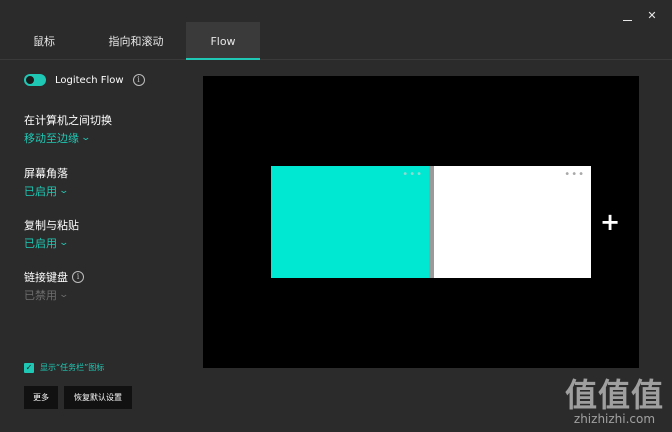  I want to click on window-controls: ✕, so click(640, 16).